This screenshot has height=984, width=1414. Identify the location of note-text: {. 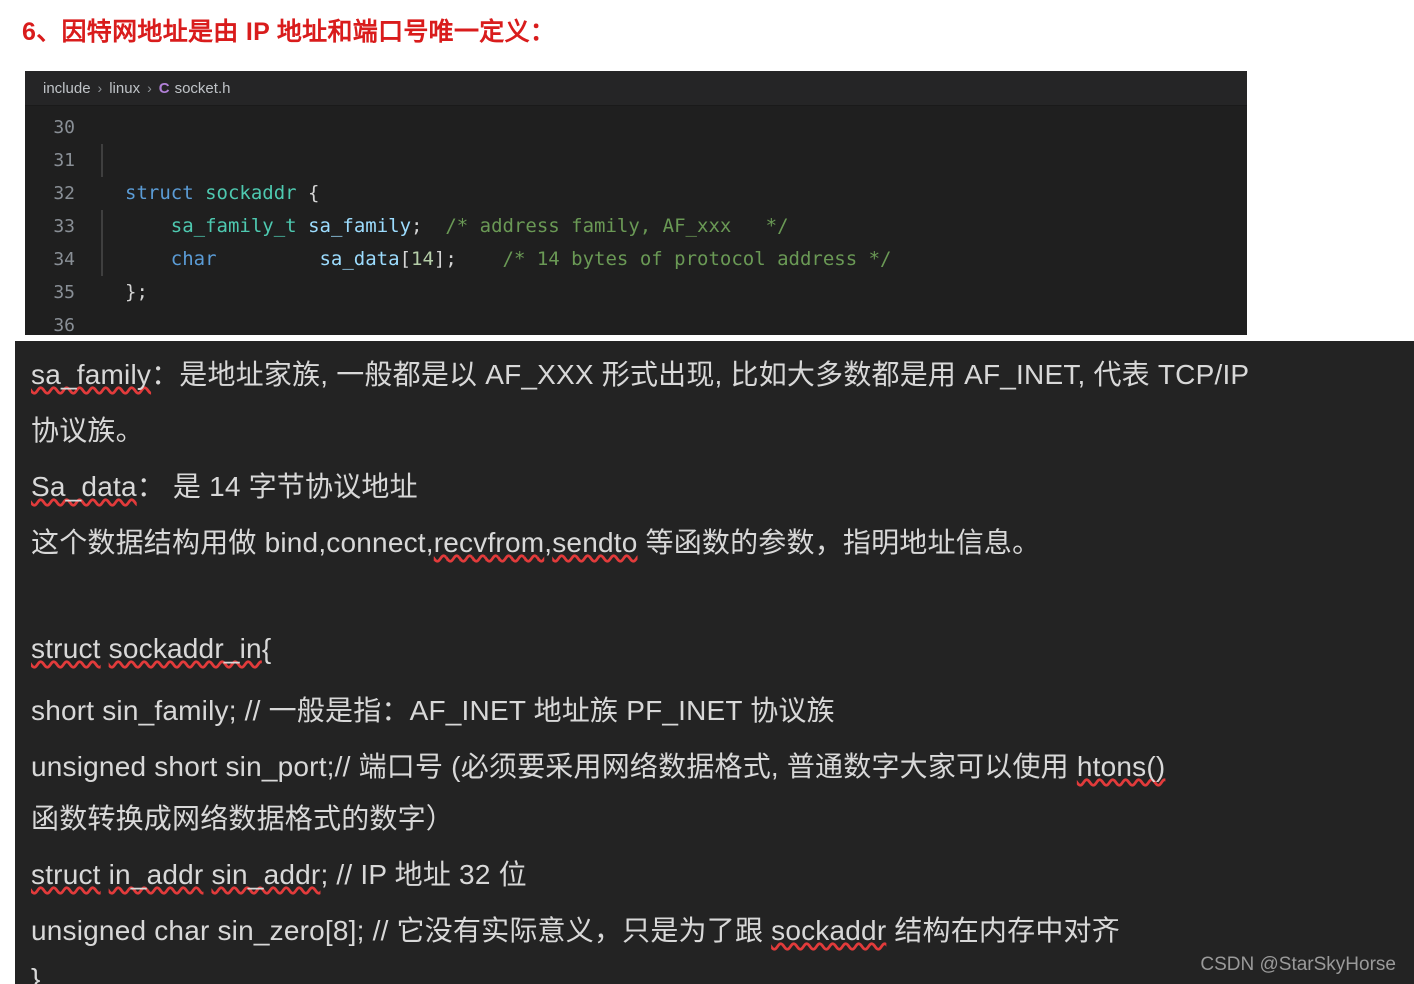
(266, 648).